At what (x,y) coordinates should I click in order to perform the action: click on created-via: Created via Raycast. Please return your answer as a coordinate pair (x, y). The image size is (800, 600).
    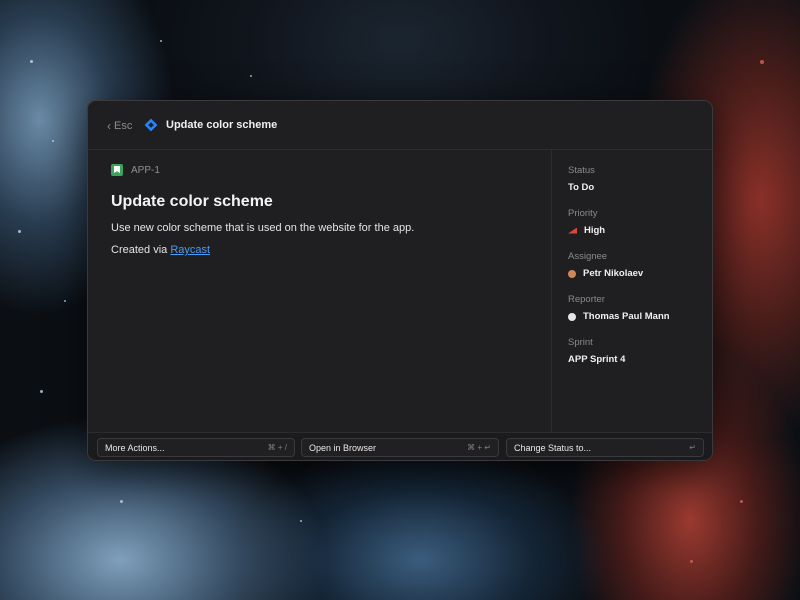
    Looking at the image, I should click on (160, 250).